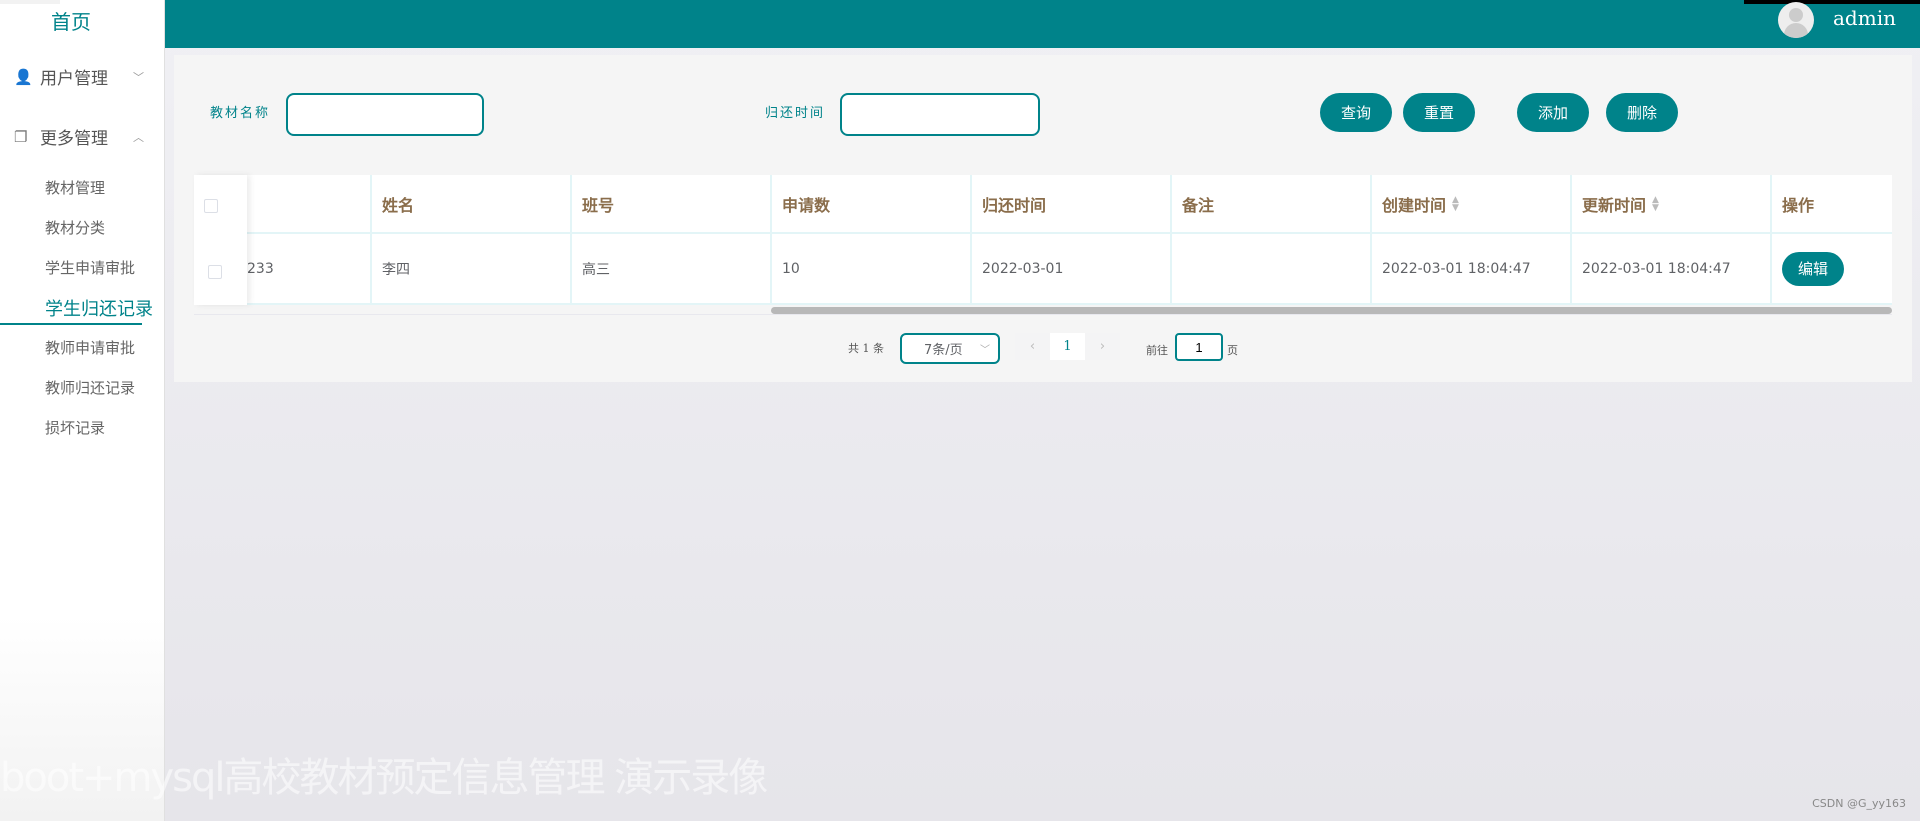 Image resolution: width=1920 pixels, height=821 pixels. I want to click on query-button: 查询, so click(1356, 112).